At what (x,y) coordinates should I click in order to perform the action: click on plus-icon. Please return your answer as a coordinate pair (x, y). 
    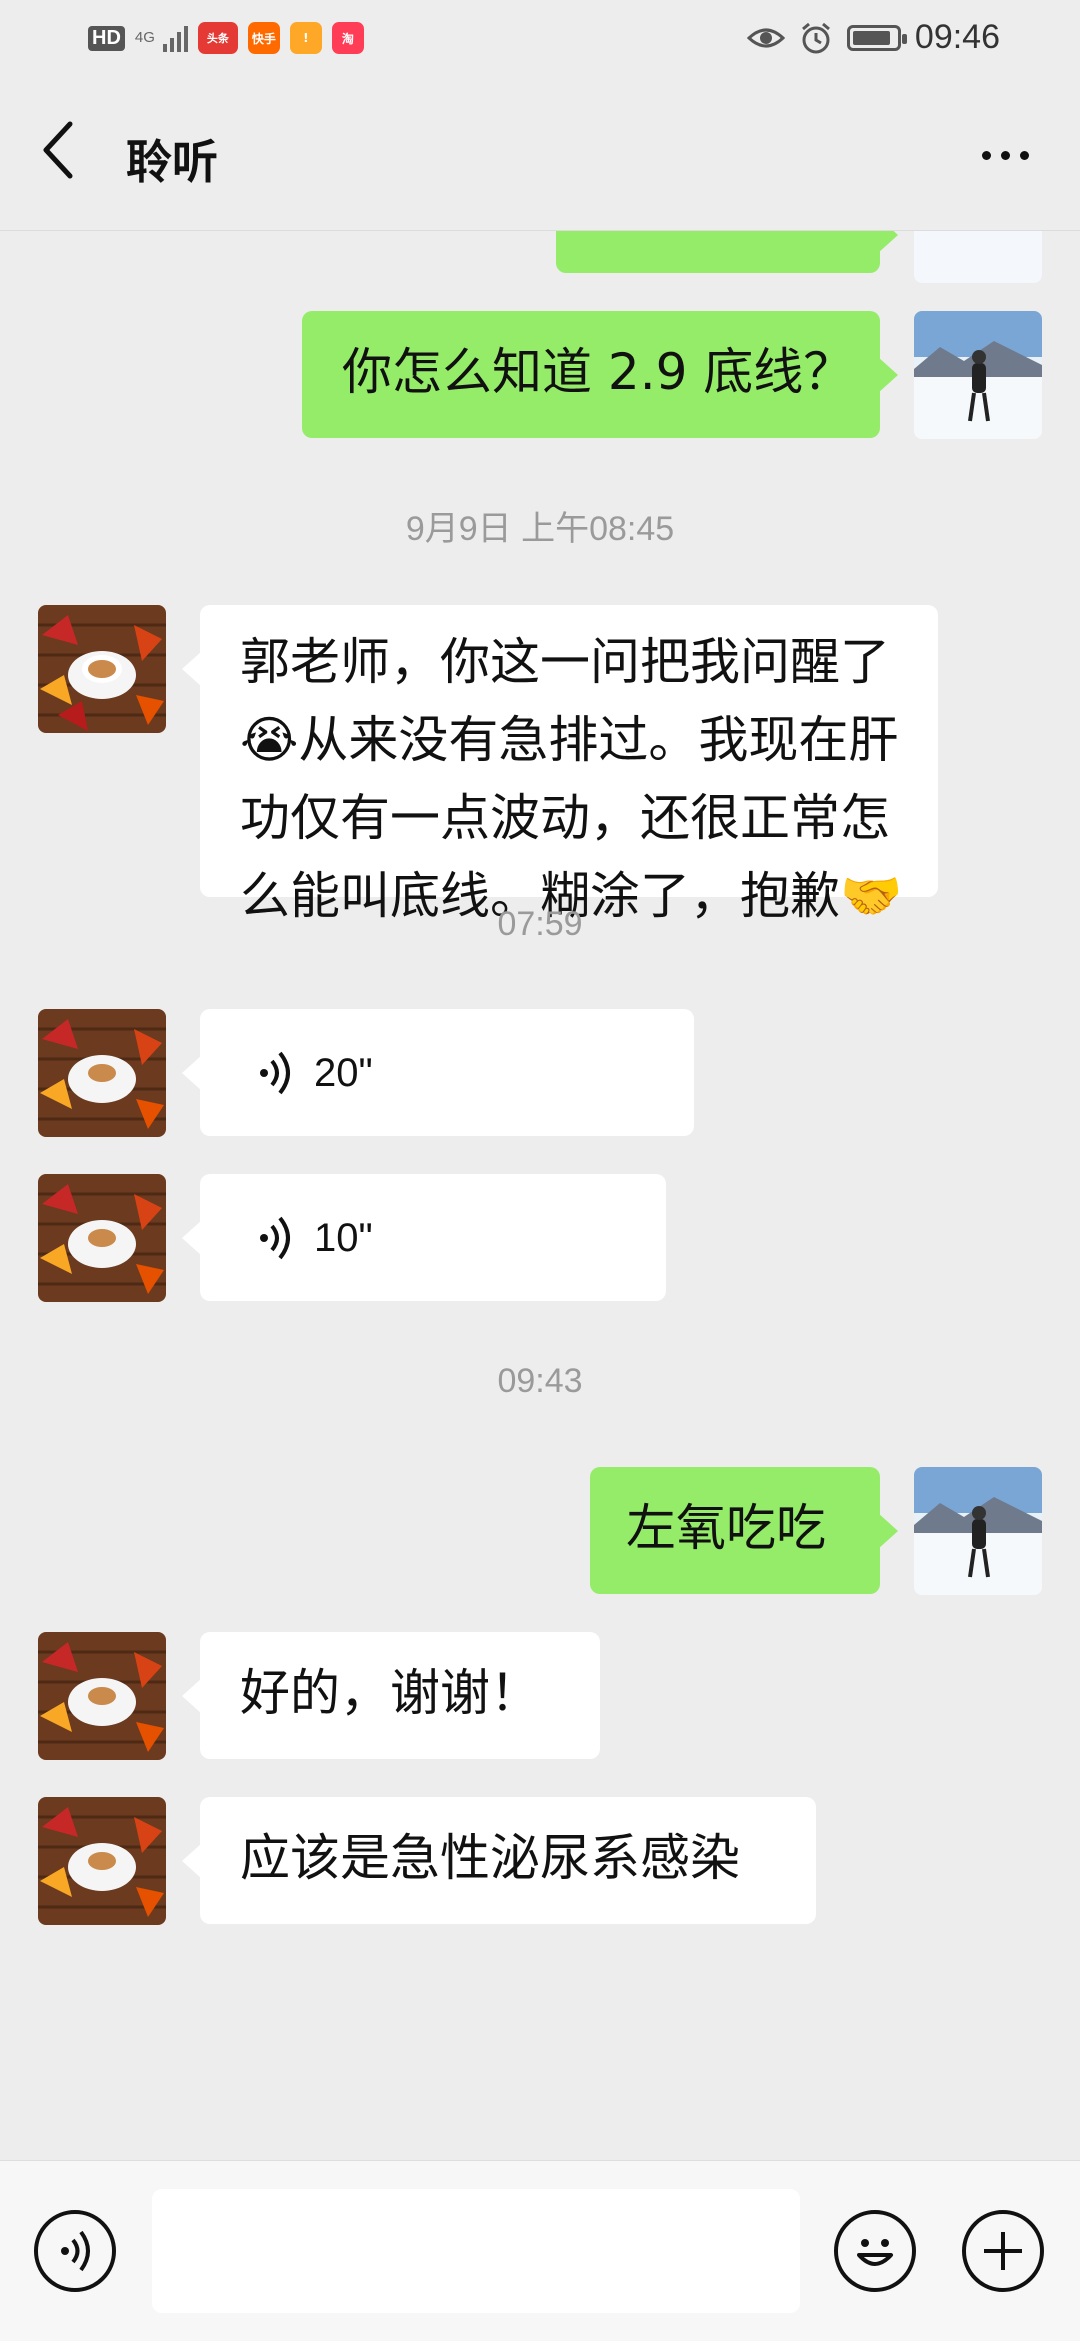
    Looking at the image, I should click on (1003, 2251).